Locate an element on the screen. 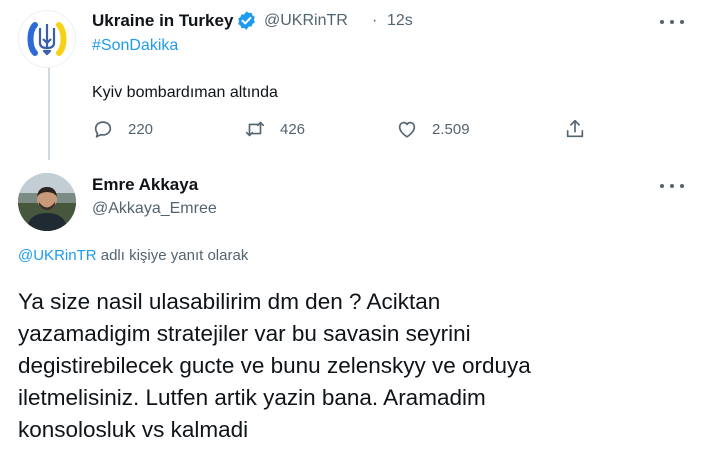  tweet1-author-name: Ukraine in Turkey is located at coordinates (162, 21).